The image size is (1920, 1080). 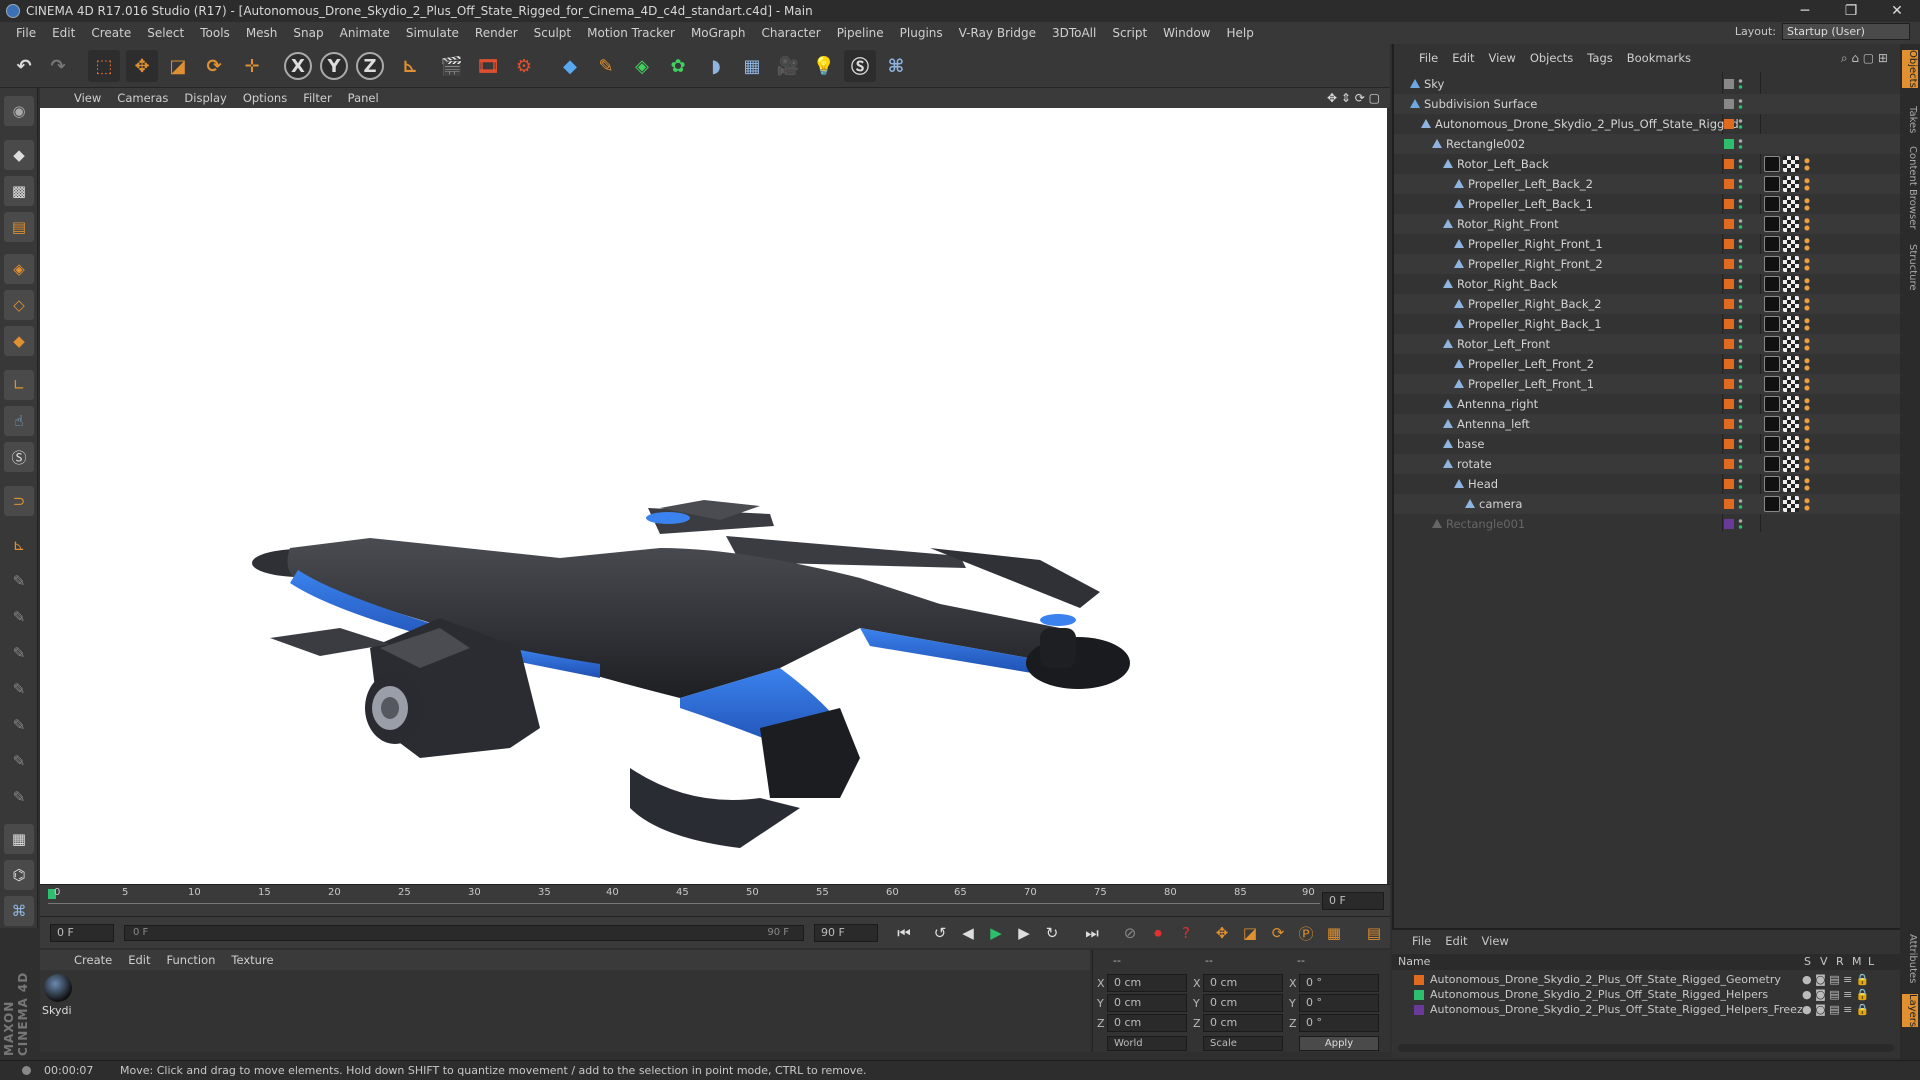 What do you see at coordinates (265, 98) in the screenshot?
I see `viewport-menu-options: Options` at bounding box center [265, 98].